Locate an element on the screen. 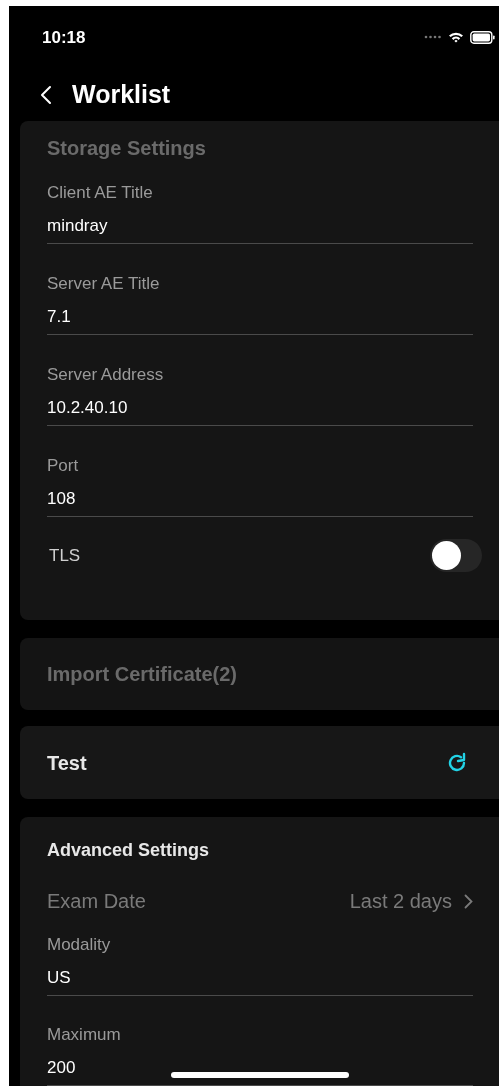 This screenshot has height=1086, width=499. tls-label: TLS is located at coordinates (64, 555).